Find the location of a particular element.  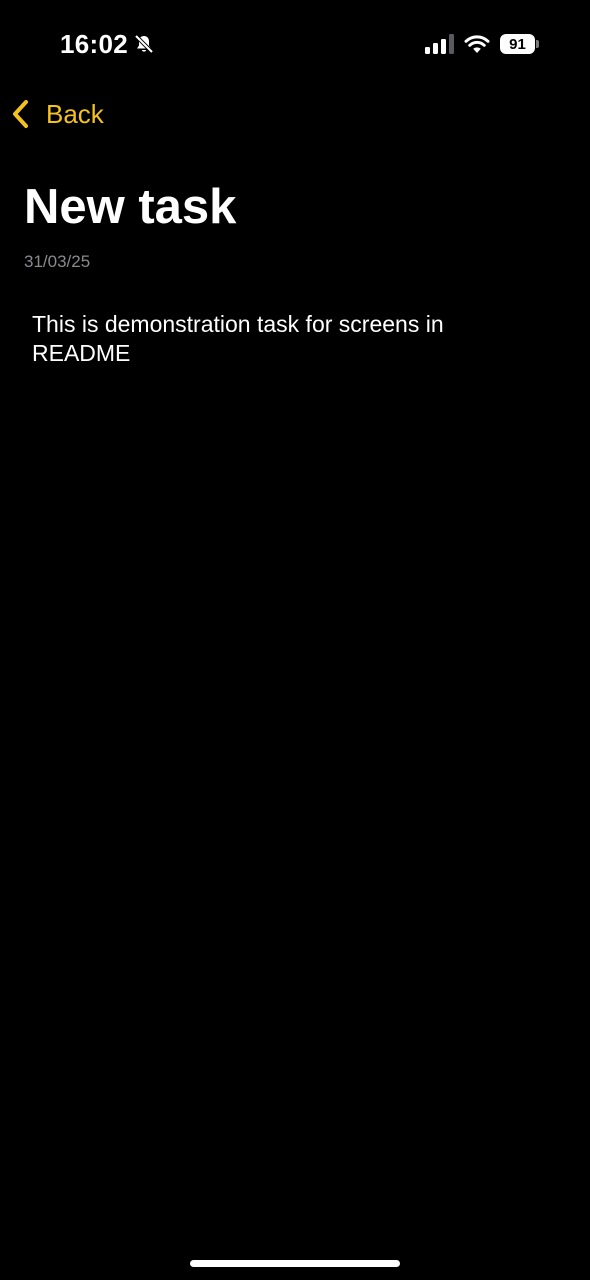

back-button: Back is located at coordinates (57, 114).